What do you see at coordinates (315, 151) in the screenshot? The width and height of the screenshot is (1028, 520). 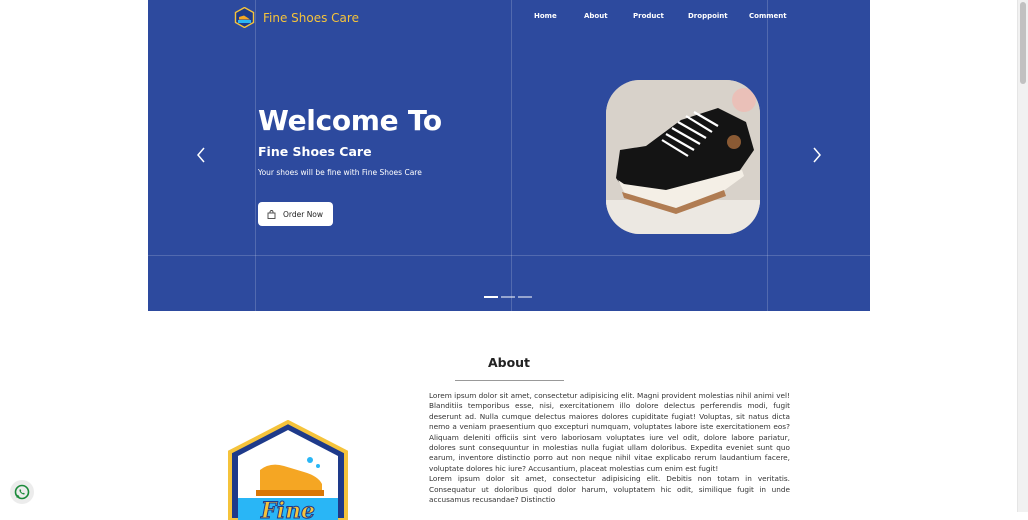 I see `hero-subtitle: Fine Shoes Care` at bounding box center [315, 151].